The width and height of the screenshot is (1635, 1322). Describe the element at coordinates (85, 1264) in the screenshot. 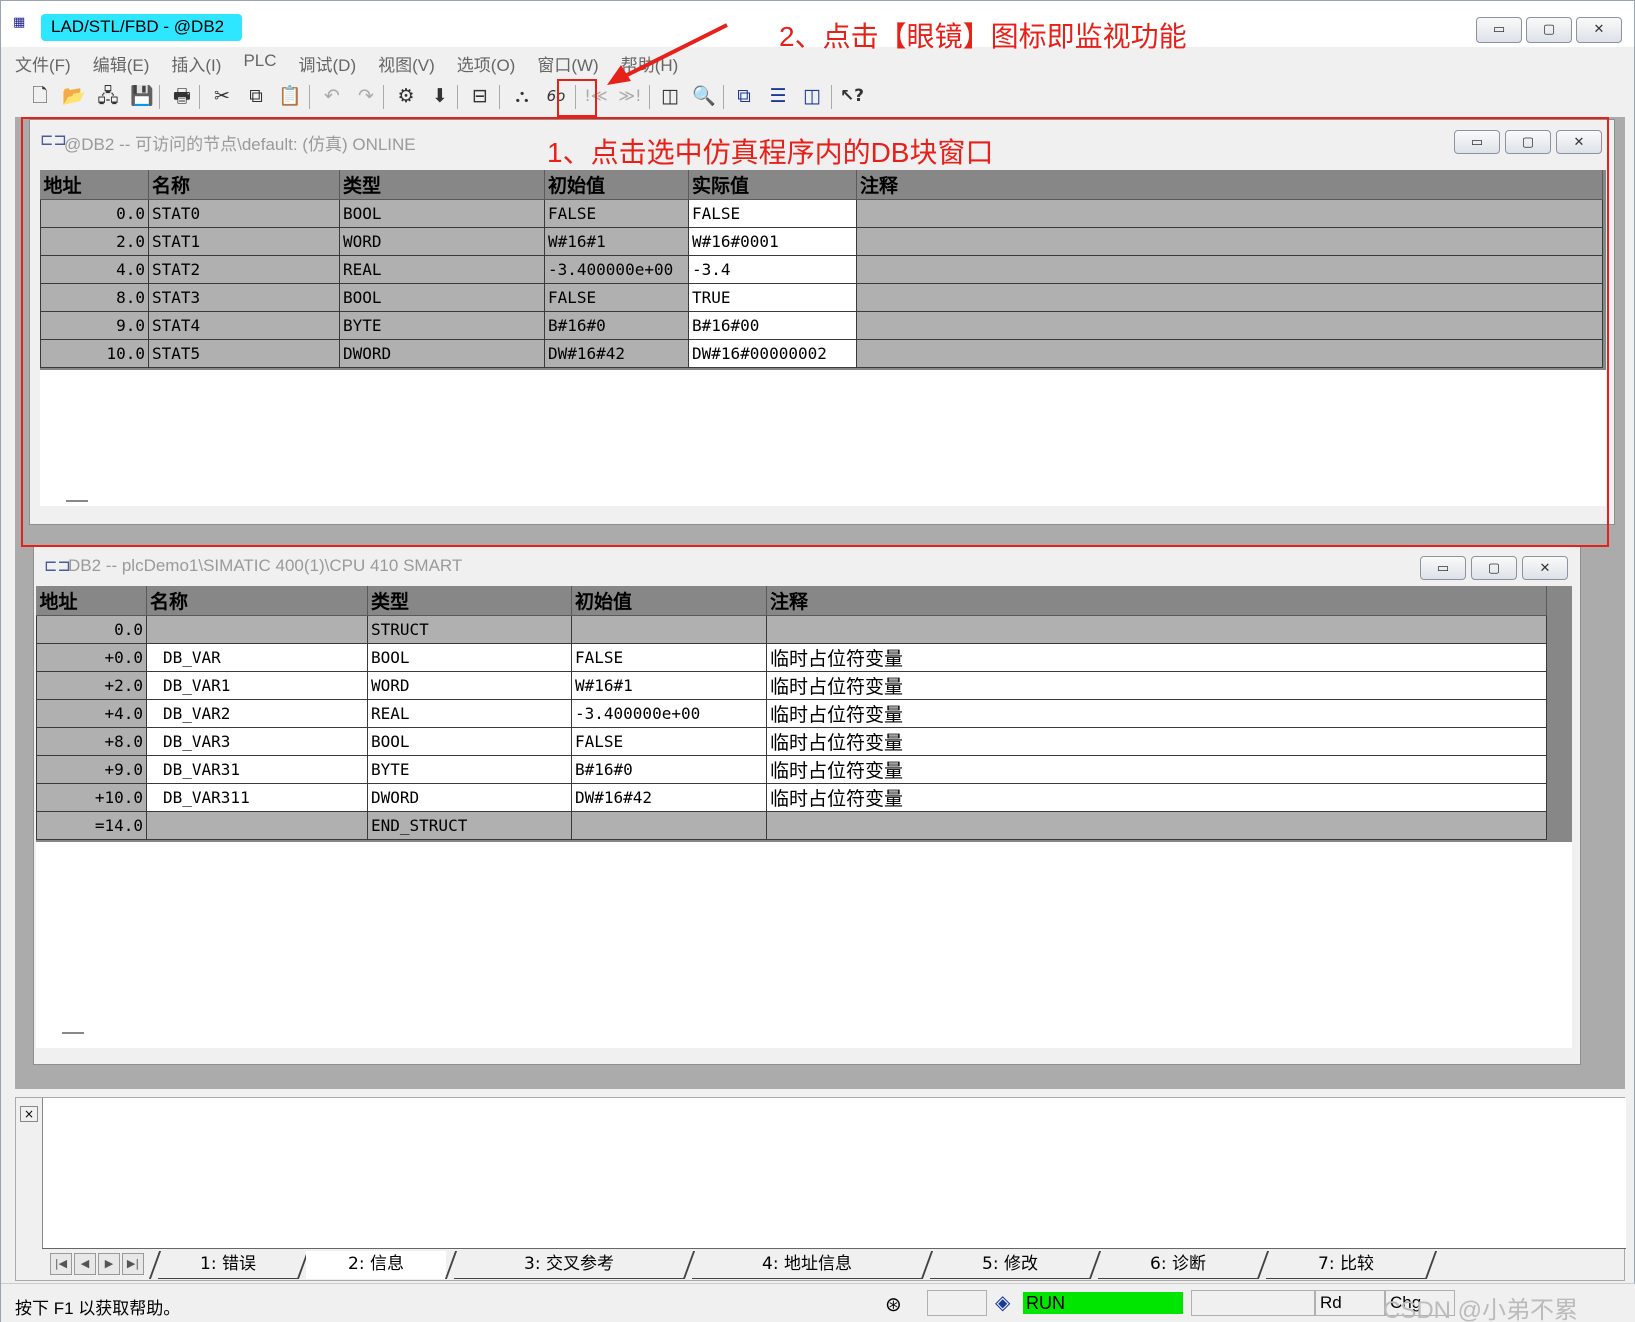

I see `tab-prev-button: ◀` at that location.